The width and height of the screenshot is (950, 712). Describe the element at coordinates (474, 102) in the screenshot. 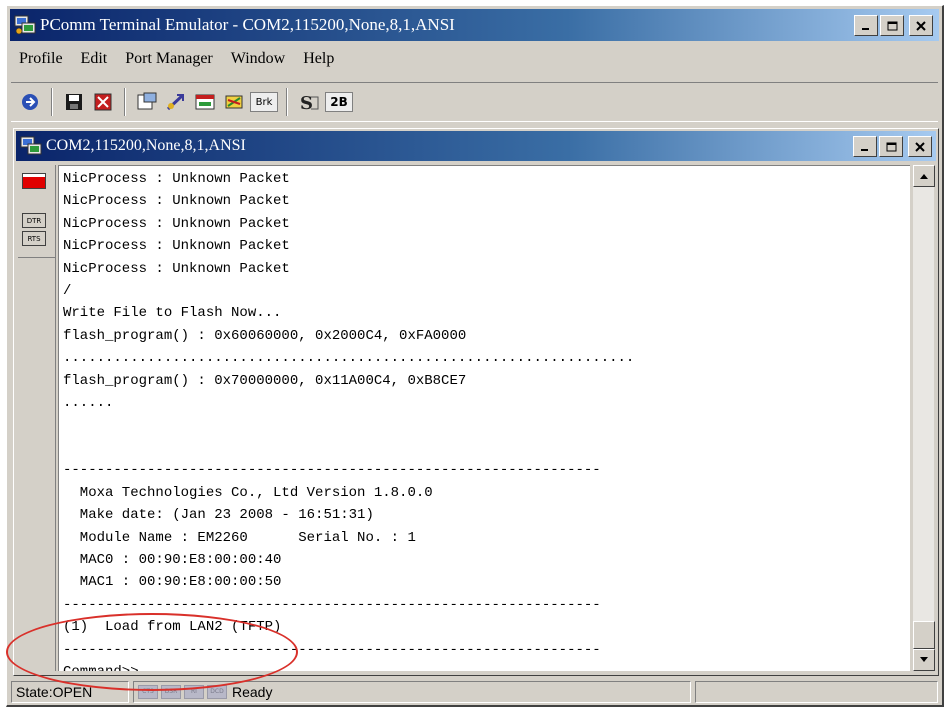

I see `toolbar: Brk S 2B` at that location.